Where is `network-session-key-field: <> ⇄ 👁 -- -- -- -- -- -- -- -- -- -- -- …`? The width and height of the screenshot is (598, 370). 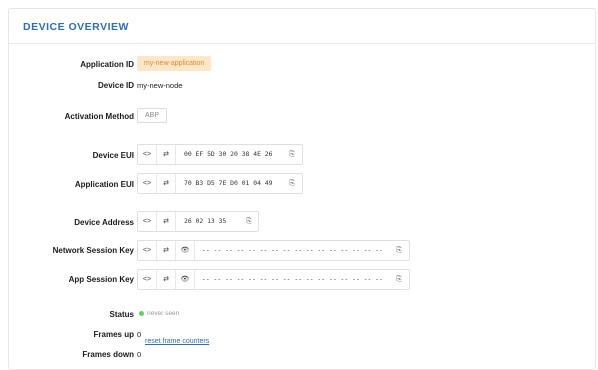
network-session-key-field: <> ⇄ 👁 -- -- -- -- -- -- -- -- -- -- -- … is located at coordinates (273, 250).